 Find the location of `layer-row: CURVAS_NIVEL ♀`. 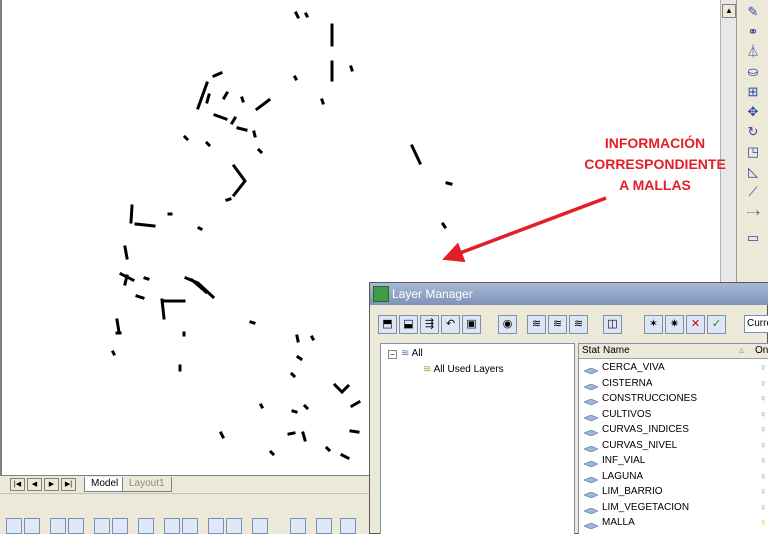

layer-row: CURVAS_NIVEL ♀ is located at coordinates (673, 446).